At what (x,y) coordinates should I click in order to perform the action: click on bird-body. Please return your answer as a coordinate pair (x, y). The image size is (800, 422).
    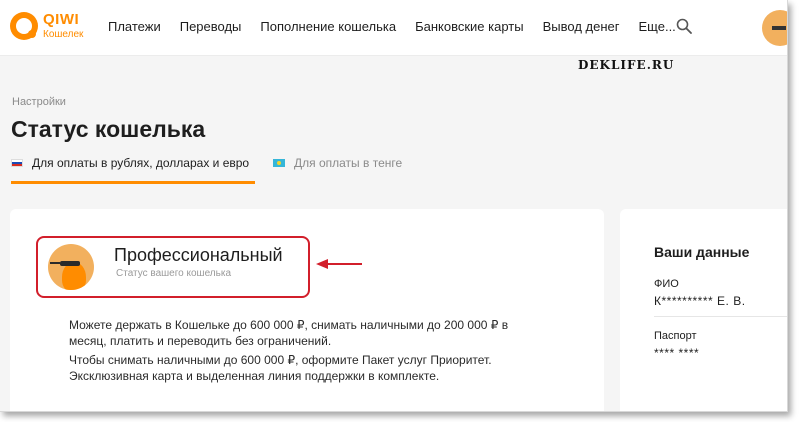
    Looking at the image, I should click on (74, 276).